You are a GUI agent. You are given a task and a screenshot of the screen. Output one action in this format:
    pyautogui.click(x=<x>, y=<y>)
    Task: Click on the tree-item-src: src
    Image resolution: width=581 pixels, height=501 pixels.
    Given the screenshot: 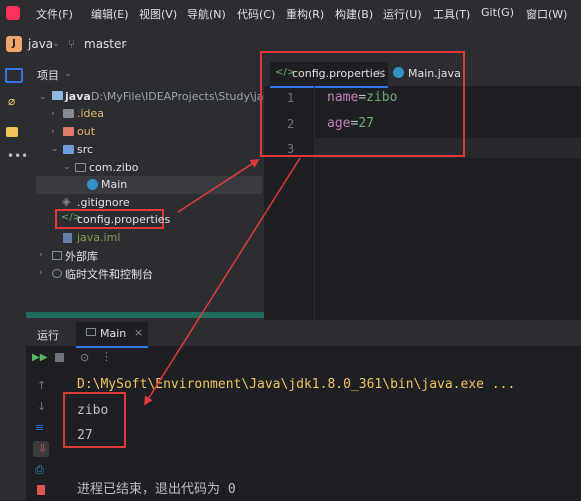 What is the action you would take?
    pyautogui.click(x=85, y=149)
    